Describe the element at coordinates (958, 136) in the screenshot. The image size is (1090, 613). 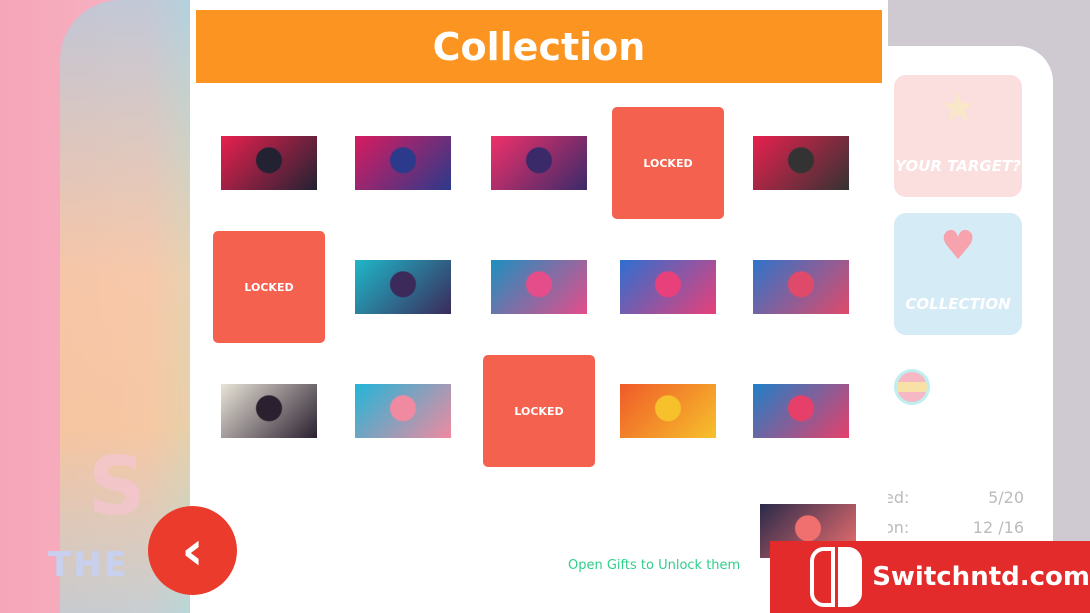
I see `your-target-button: ★ YOUR TARGET?` at that location.